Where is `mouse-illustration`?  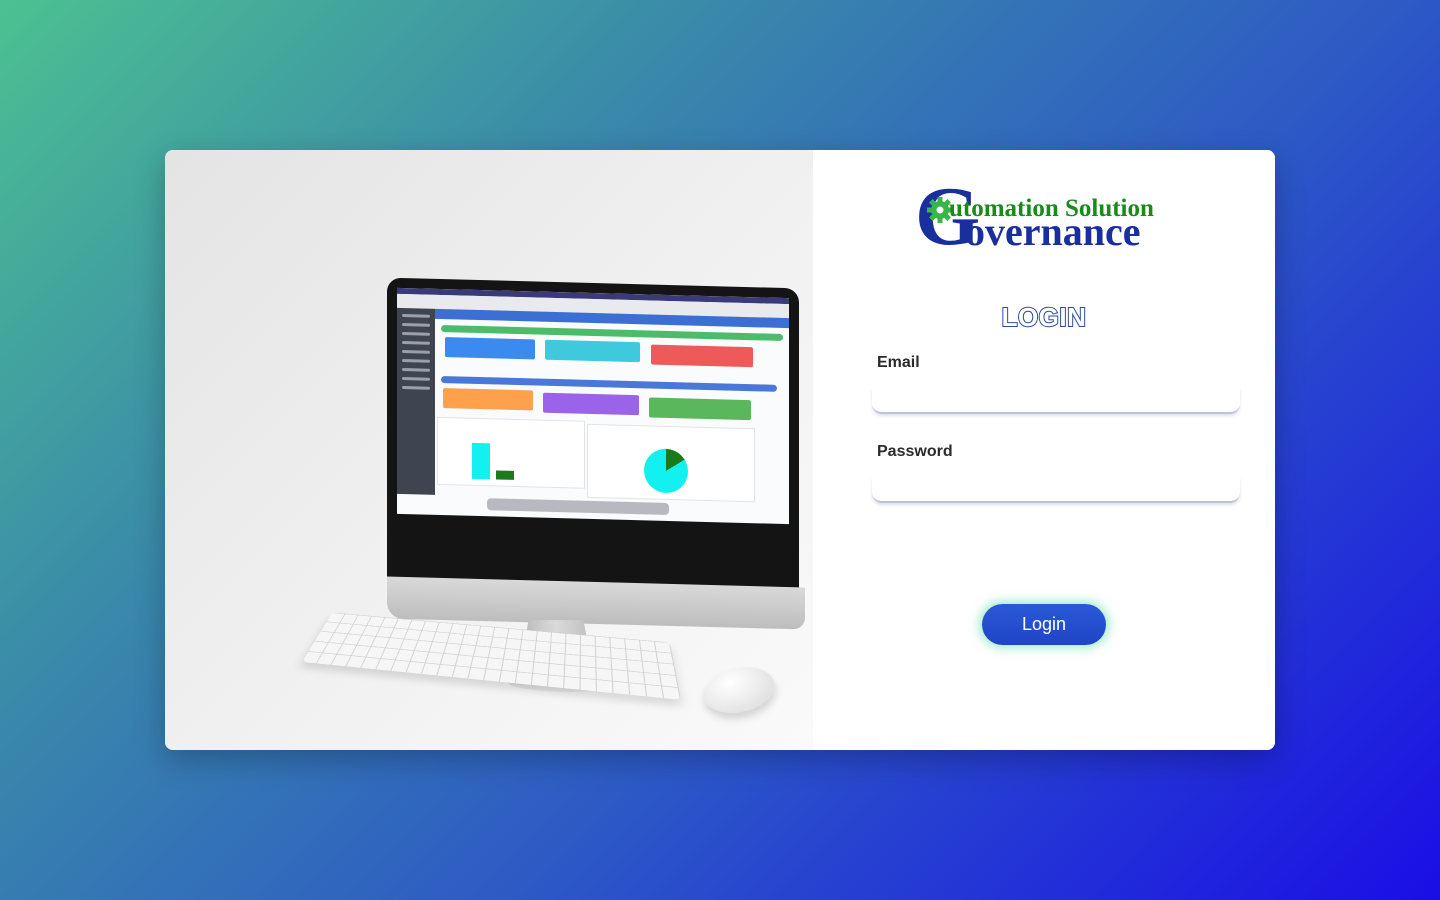
mouse-illustration is located at coordinates (739, 690).